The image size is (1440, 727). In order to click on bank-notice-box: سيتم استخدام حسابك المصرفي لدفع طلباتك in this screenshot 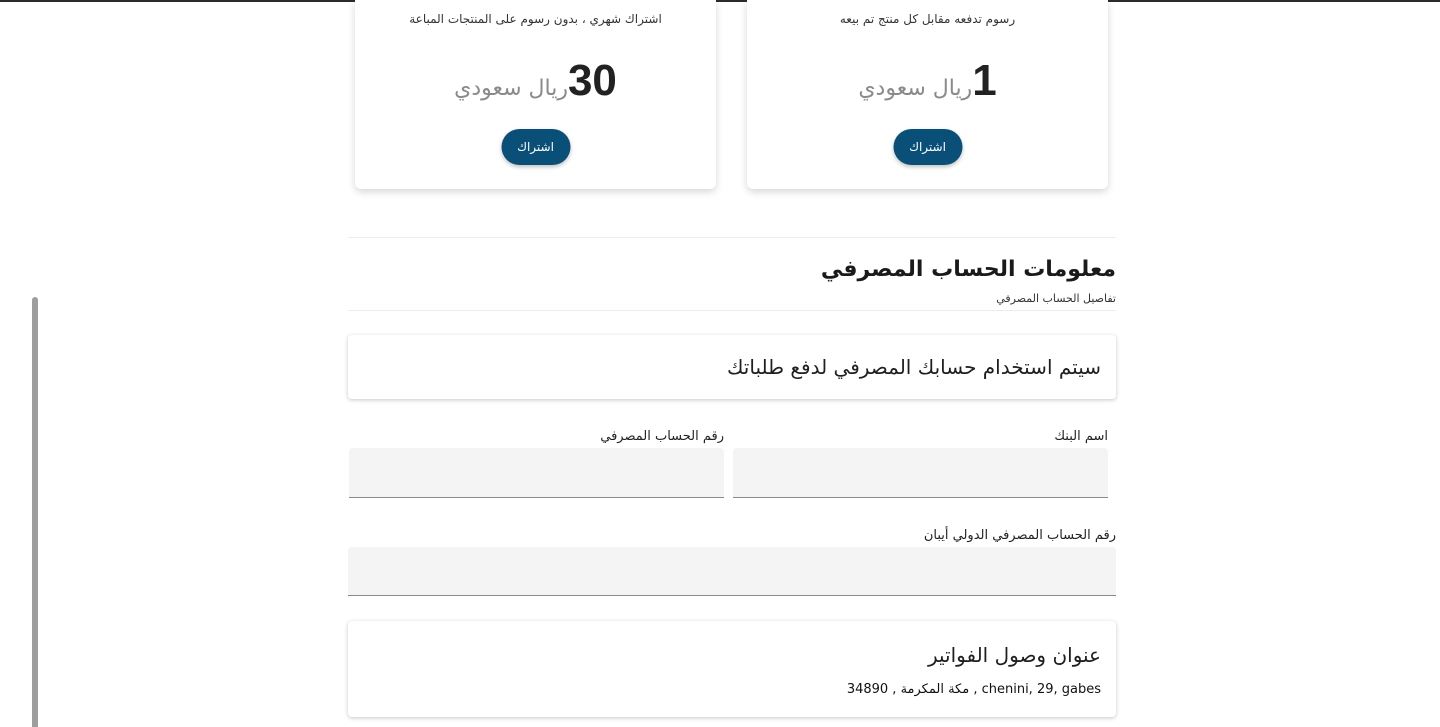, I will do `click(732, 367)`.